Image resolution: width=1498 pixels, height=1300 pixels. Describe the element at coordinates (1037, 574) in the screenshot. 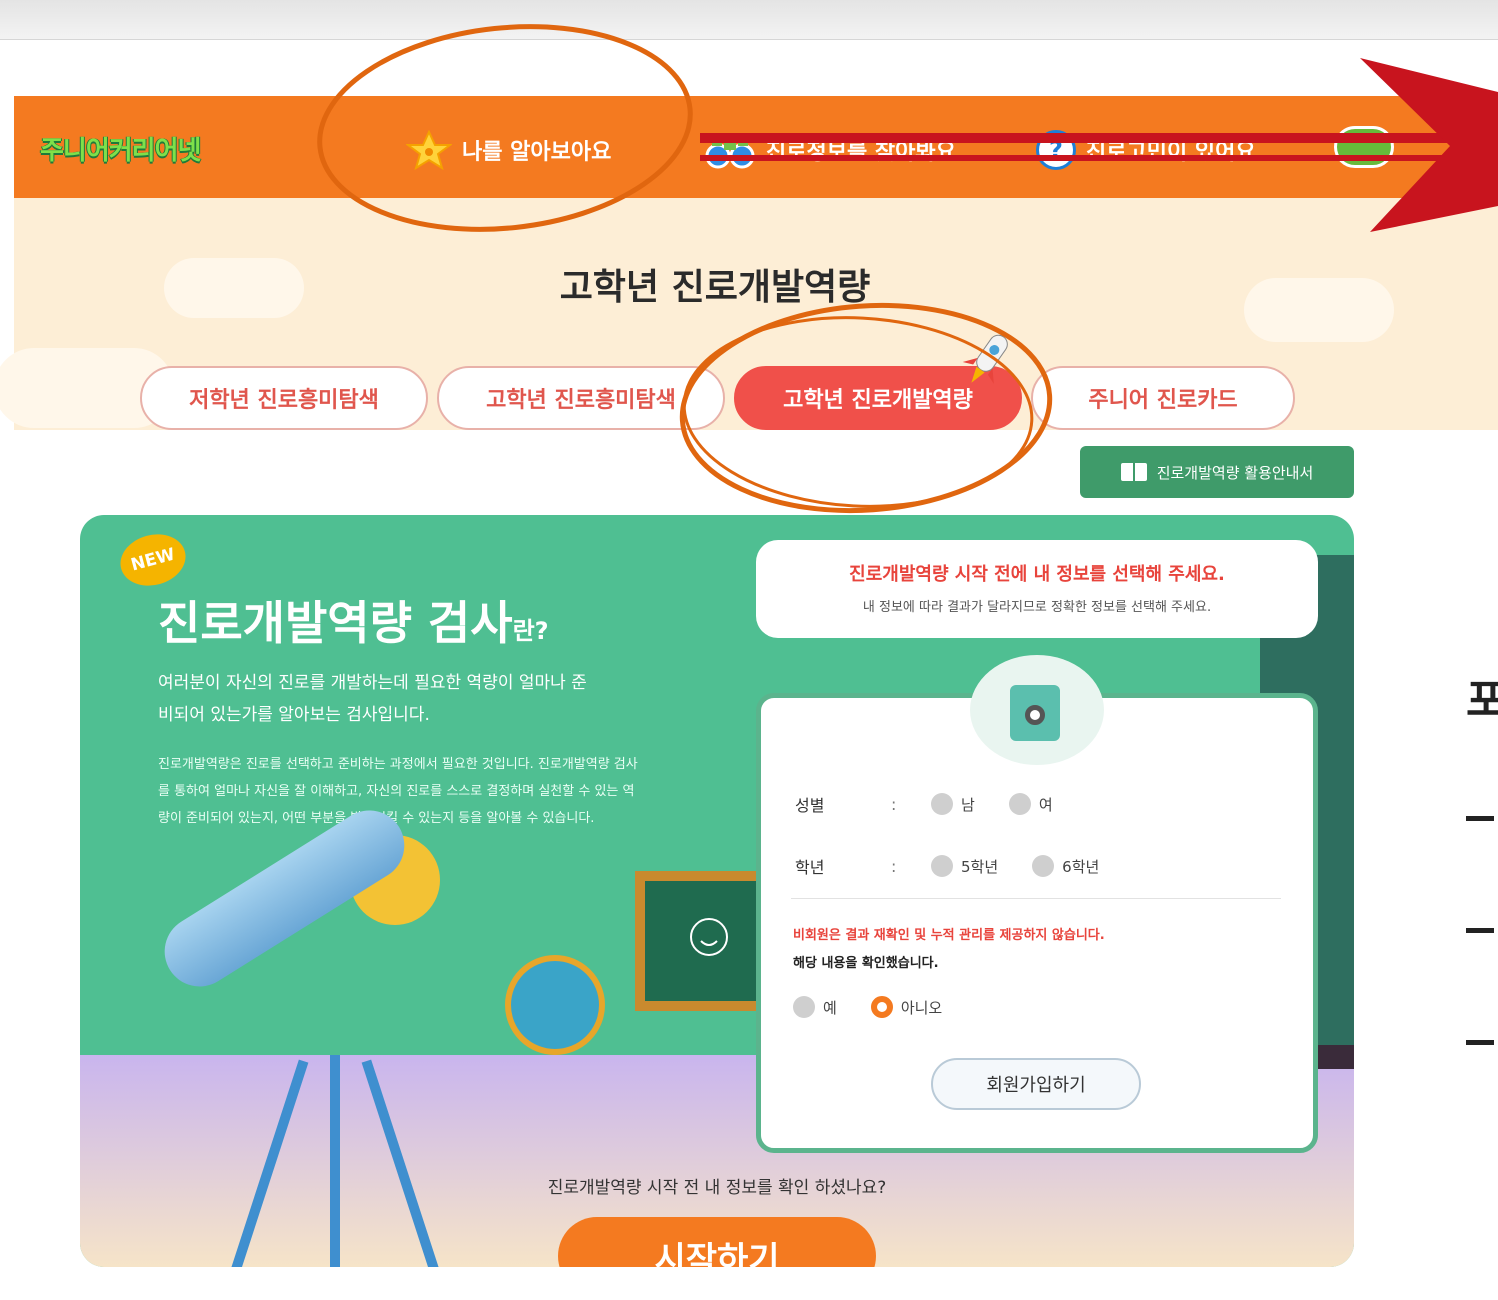

I see `speech-headline: 진로개발역량 시작 전에 내 정보를 선택해 주세요.` at that location.